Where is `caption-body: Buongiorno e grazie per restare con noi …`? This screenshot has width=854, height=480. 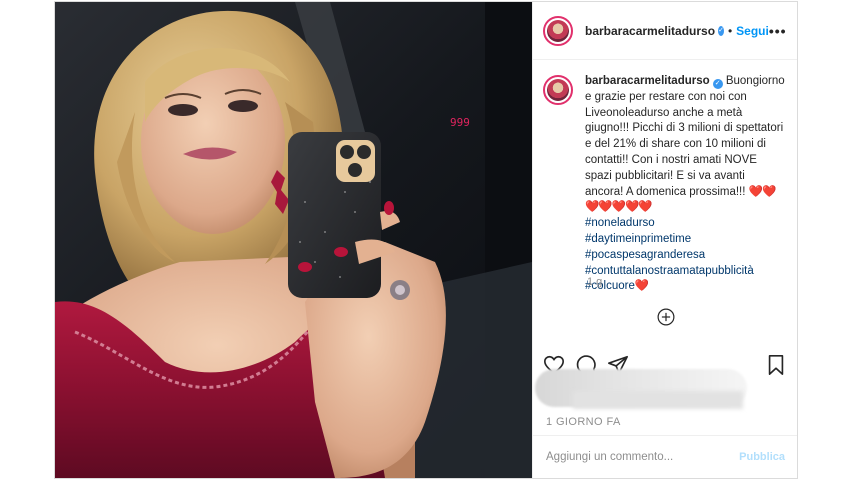 caption-body: Buongiorno e grazie per restare con noi … is located at coordinates (685, 136).